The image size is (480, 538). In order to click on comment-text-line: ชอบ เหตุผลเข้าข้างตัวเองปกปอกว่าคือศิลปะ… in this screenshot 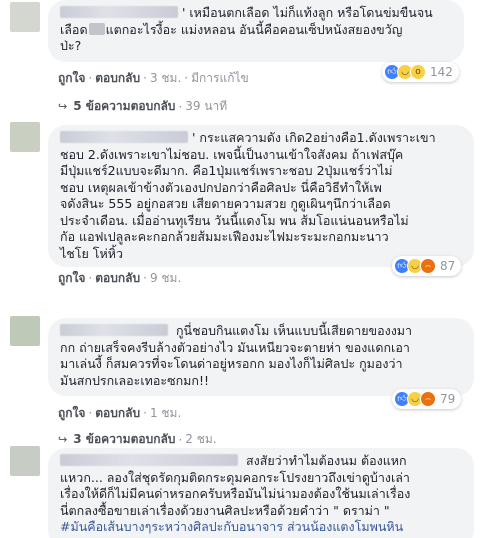, I will do `click(221, 187)`.